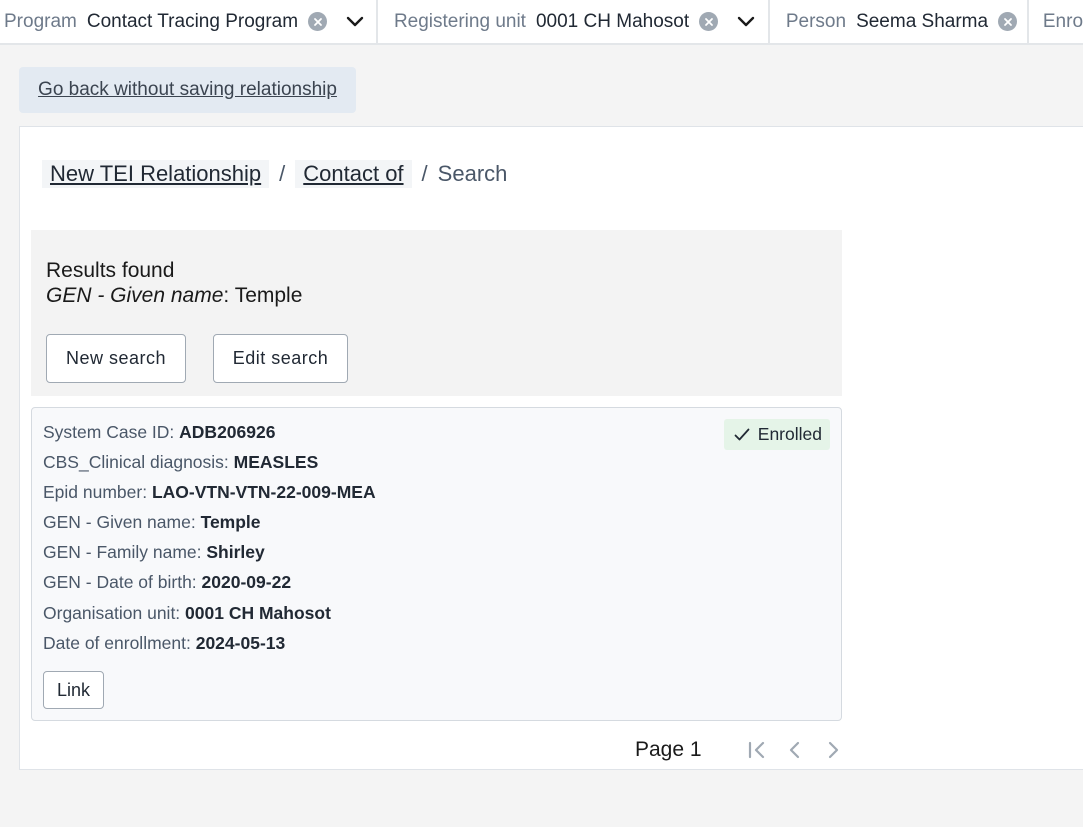  I want to click on program-label: Program, so click(40, 21).